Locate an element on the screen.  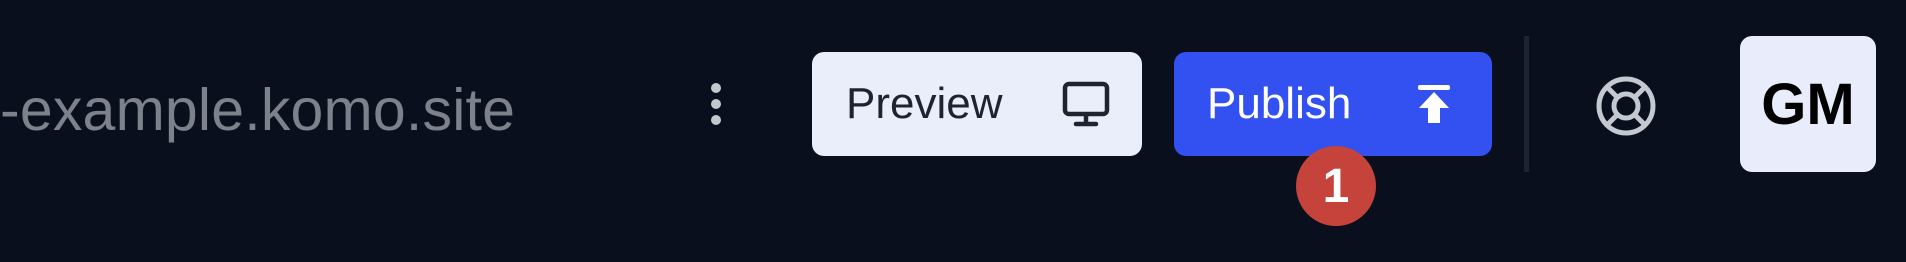
more-options-button is located at coordinates (716, 104).